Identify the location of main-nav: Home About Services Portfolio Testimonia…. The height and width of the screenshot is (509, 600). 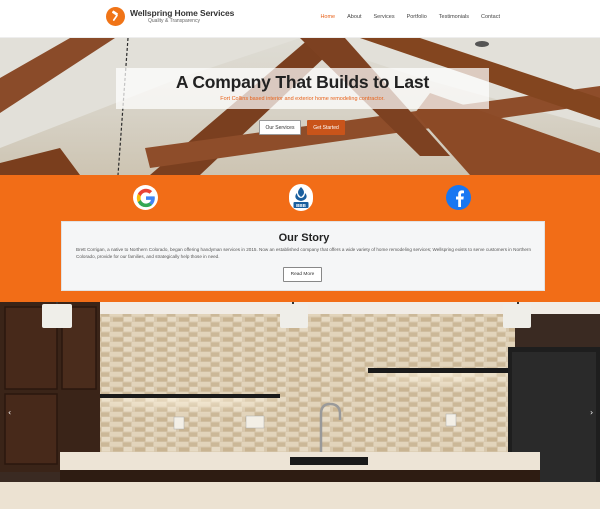
(410, 17).